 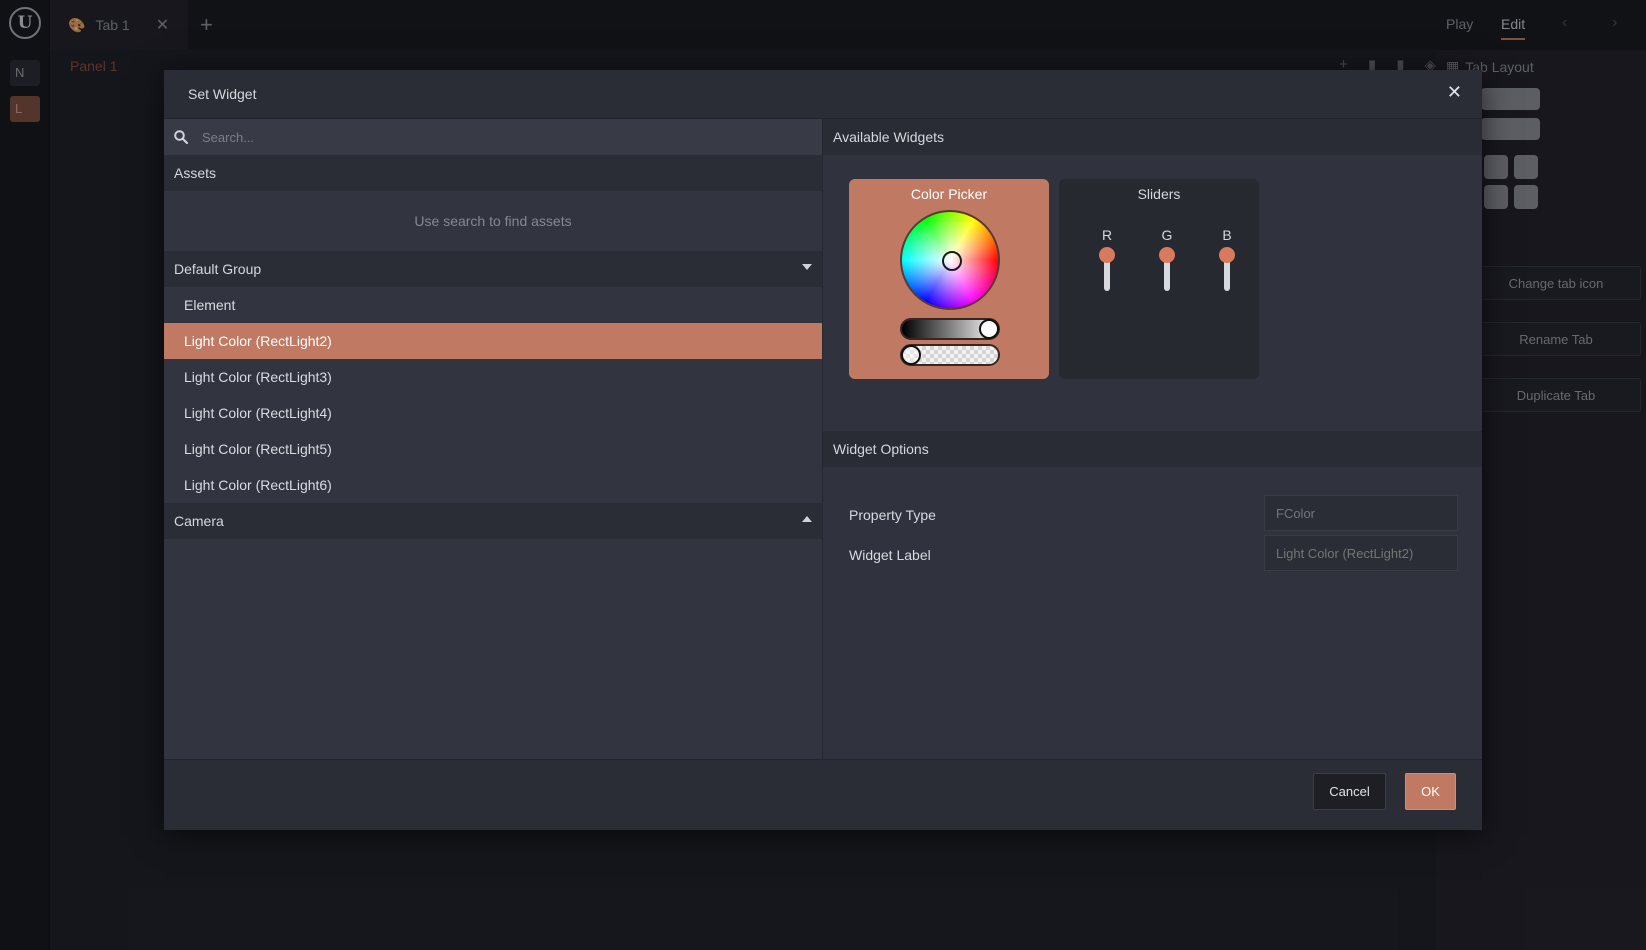 I want to click on dialog-header: Set Widget ✕, so click(x=823, y=94).